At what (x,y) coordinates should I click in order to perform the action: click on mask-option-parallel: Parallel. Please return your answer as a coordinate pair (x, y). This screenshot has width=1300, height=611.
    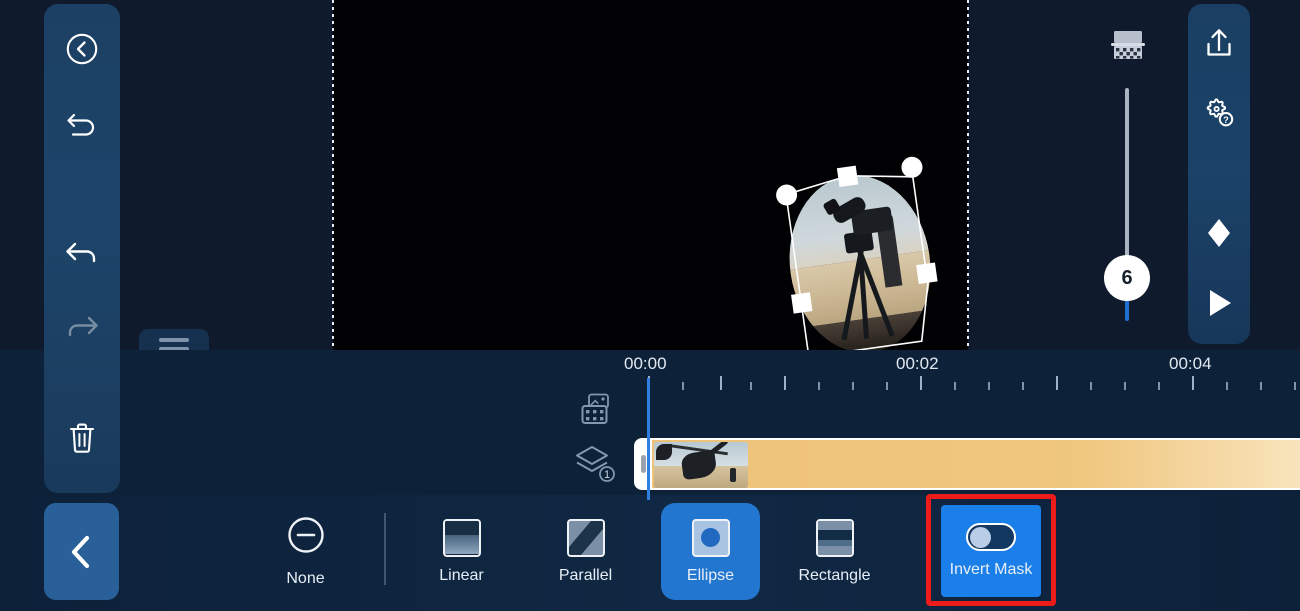
    Looking at the image, I should click on (585, 551).